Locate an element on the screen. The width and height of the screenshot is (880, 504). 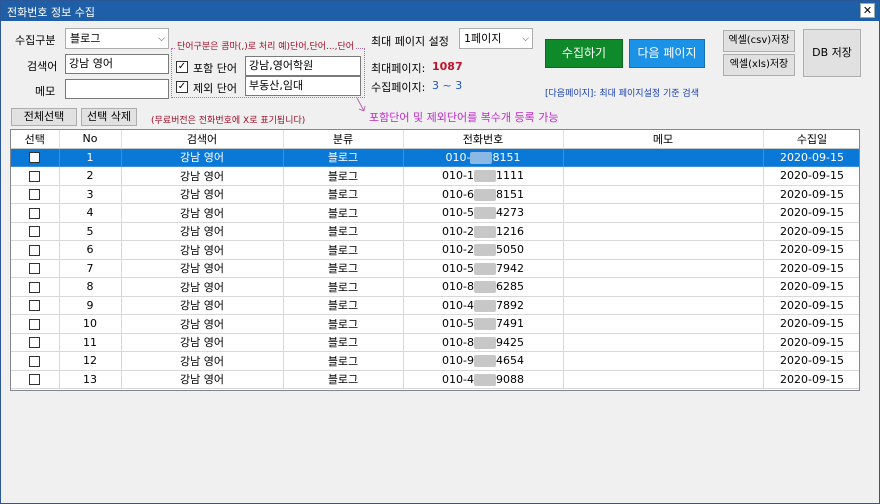
include-checkbox: ✓ is located at coordinates (182, 67).